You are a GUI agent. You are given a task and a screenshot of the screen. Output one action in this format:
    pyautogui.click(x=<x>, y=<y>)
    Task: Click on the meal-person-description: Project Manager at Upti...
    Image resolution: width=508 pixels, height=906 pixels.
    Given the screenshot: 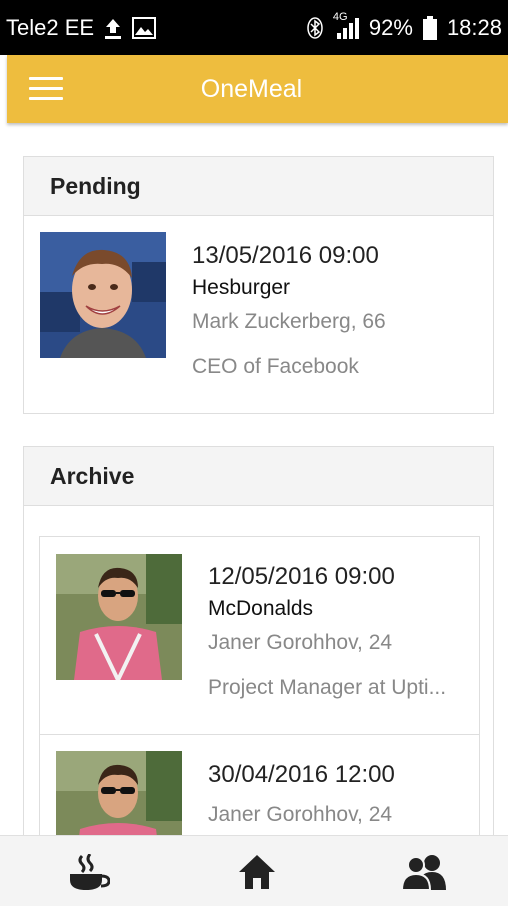 What is the action you would take?
    pyautogui.click(x=327, y=687)
    